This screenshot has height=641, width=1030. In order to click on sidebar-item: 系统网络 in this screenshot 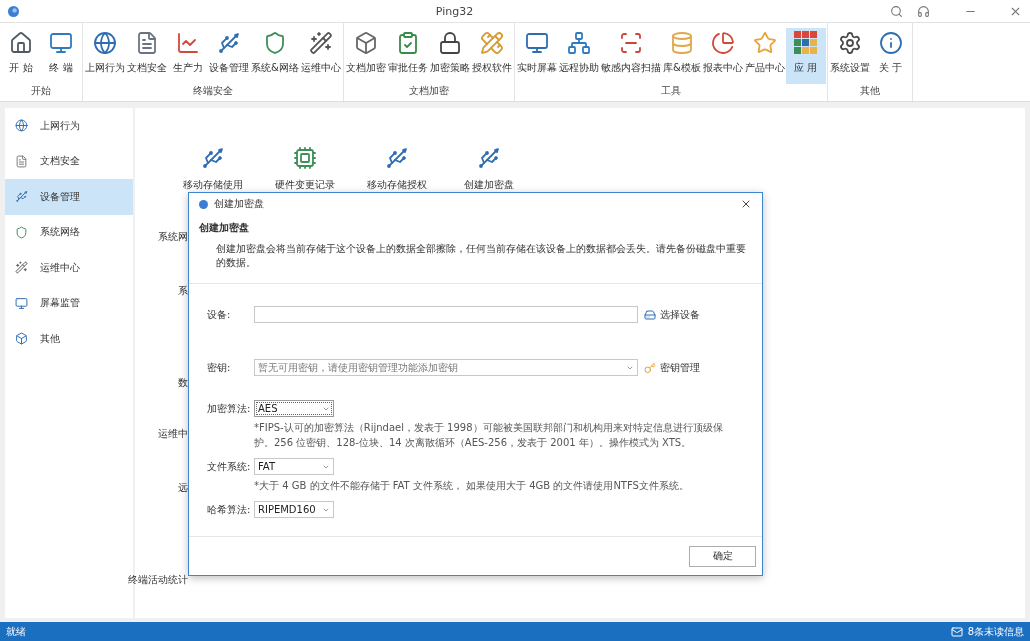, I will do `click(69, 232)`.